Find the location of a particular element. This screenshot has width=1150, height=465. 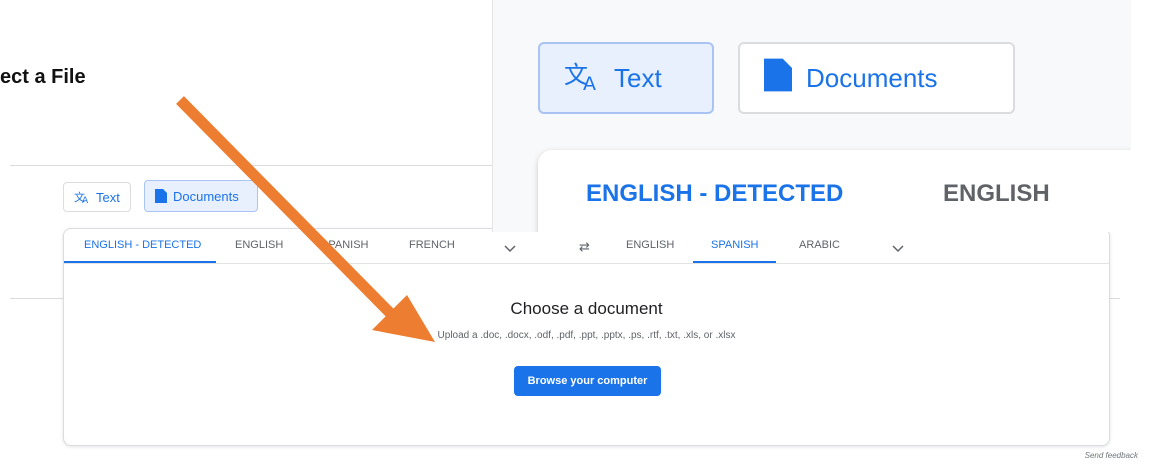

source-lang-french: FRENCH is located at coordinates (432, 246).